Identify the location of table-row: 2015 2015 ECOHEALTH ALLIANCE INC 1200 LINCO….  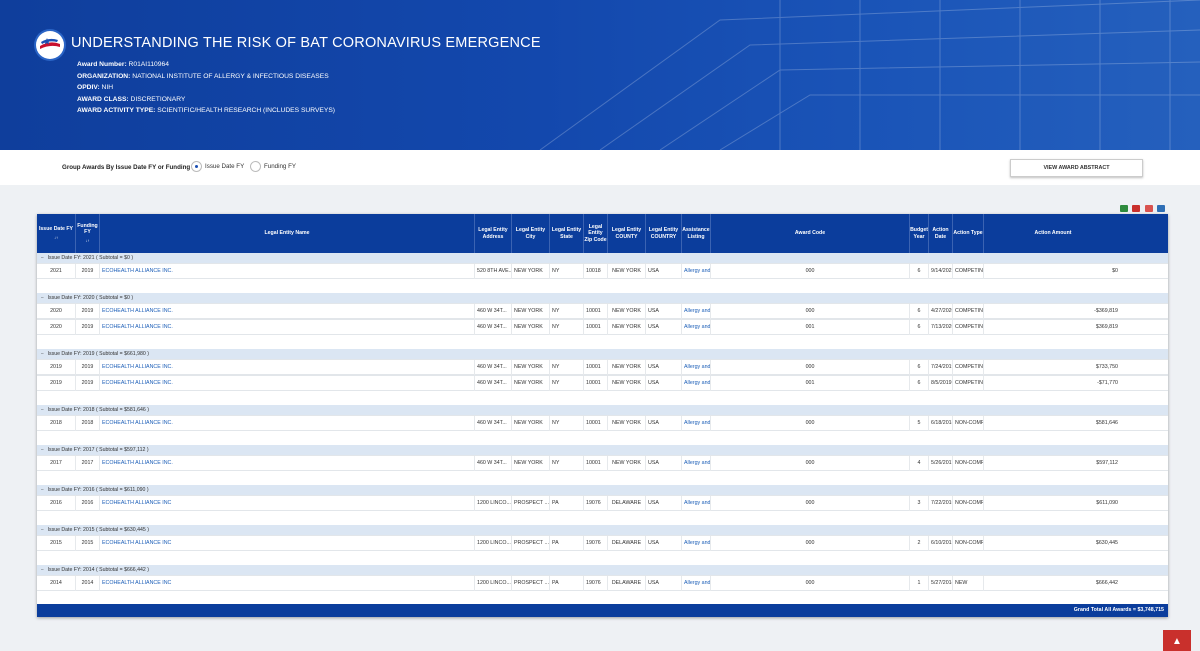
(602, 543).